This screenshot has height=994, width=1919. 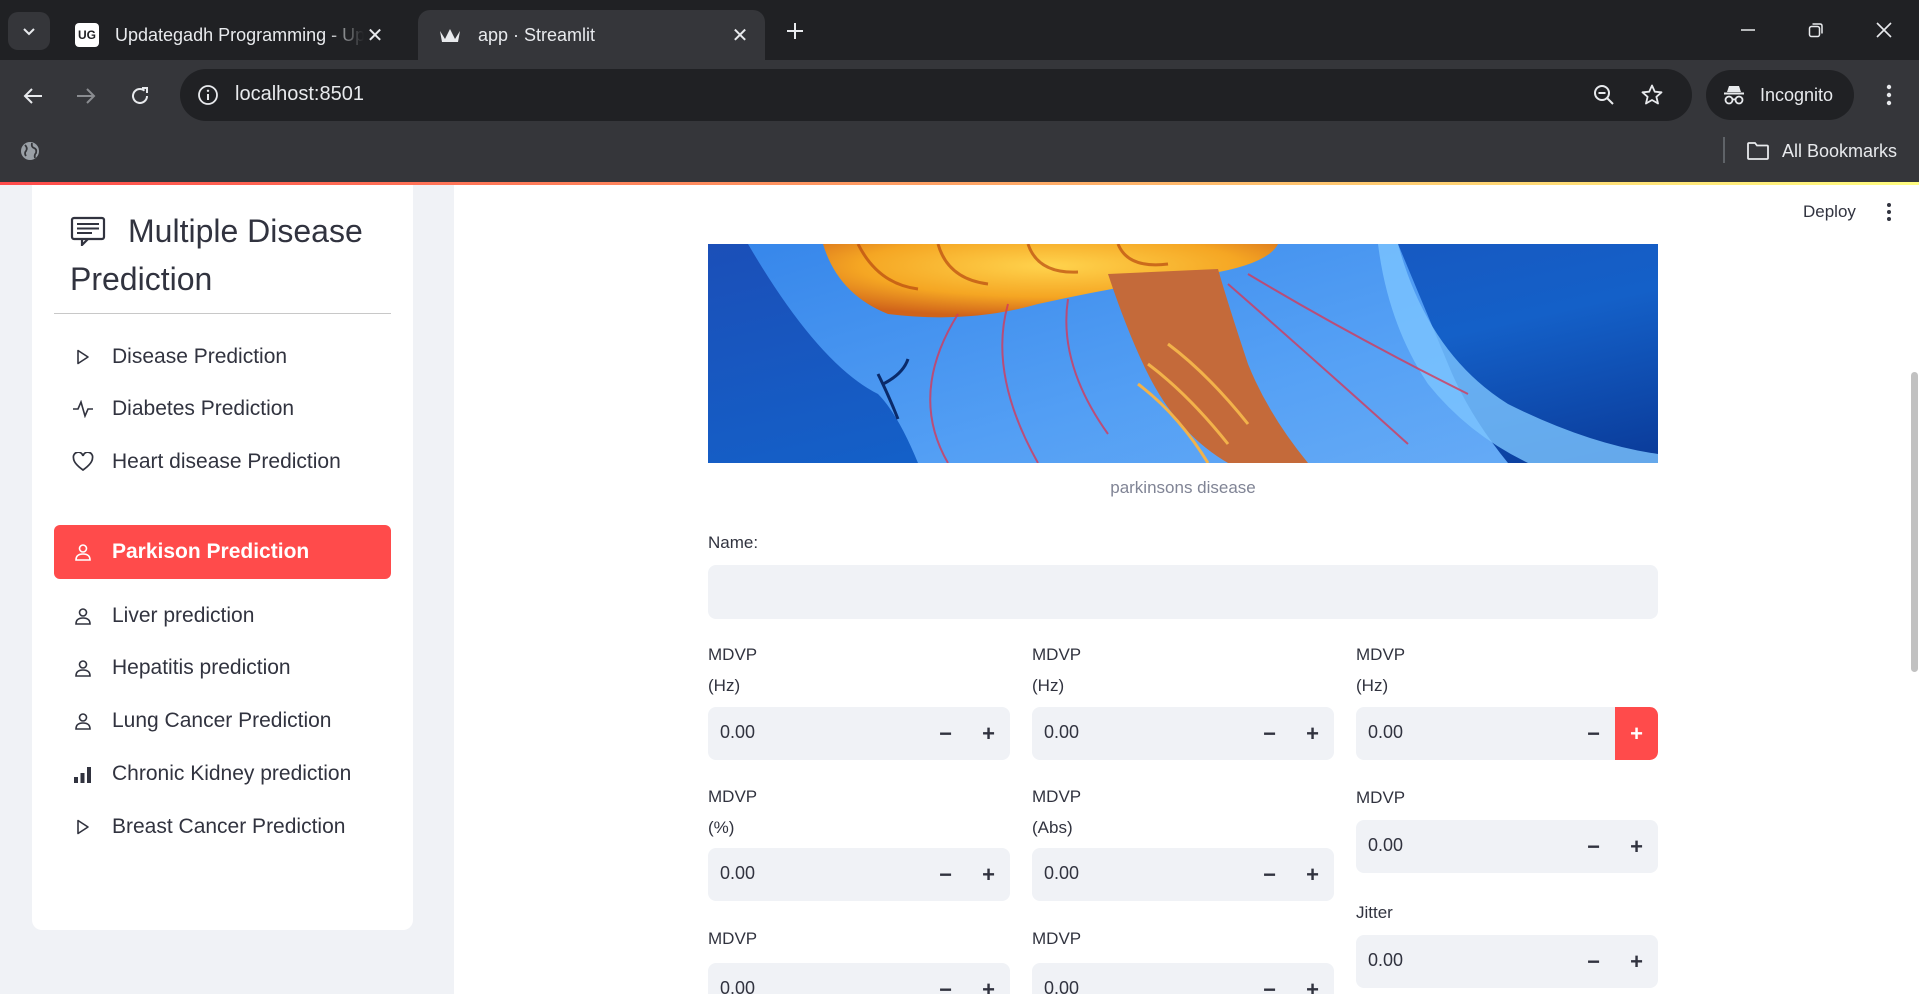 What do you see at coordinates (33, 96) in the screenshot?
I see `back-button` at bounding box center [33, 96].